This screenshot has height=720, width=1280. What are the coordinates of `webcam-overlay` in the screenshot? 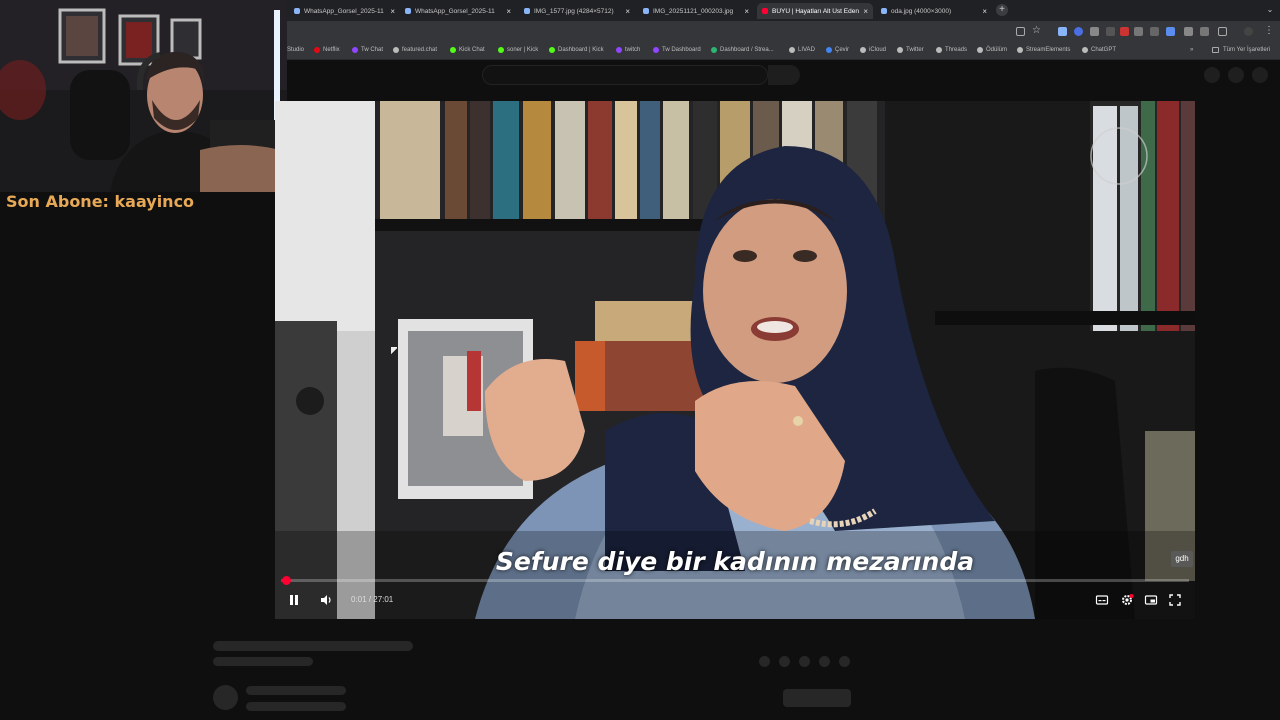 It's located at (143, 96).